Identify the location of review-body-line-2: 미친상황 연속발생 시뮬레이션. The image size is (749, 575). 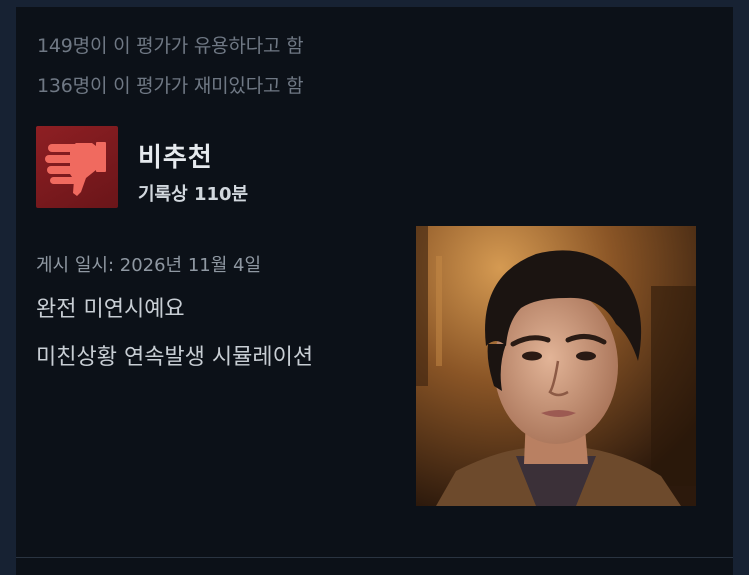
(175, 357).